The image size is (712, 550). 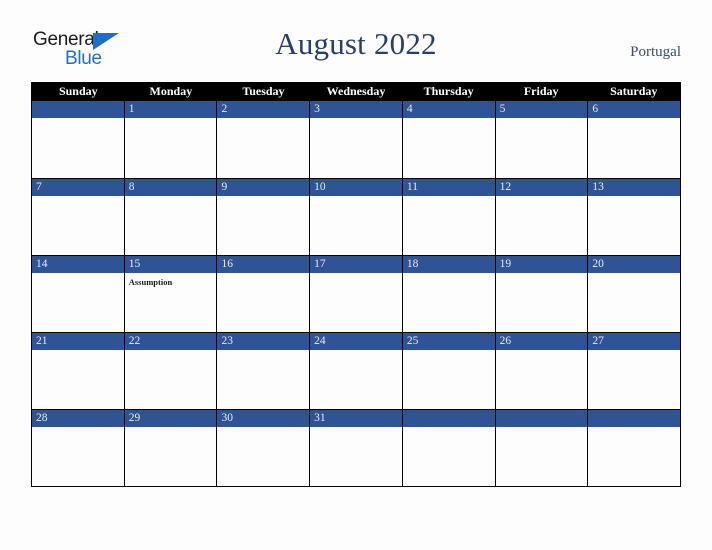 I want to click on day-cell: 30, so click(x=263, y=448).